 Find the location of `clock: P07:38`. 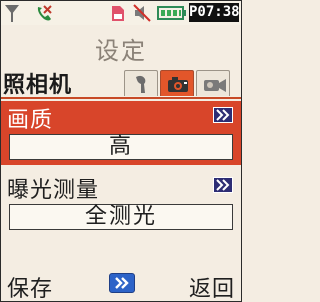

clock: P07:38 is located at coordinates (214, 12).